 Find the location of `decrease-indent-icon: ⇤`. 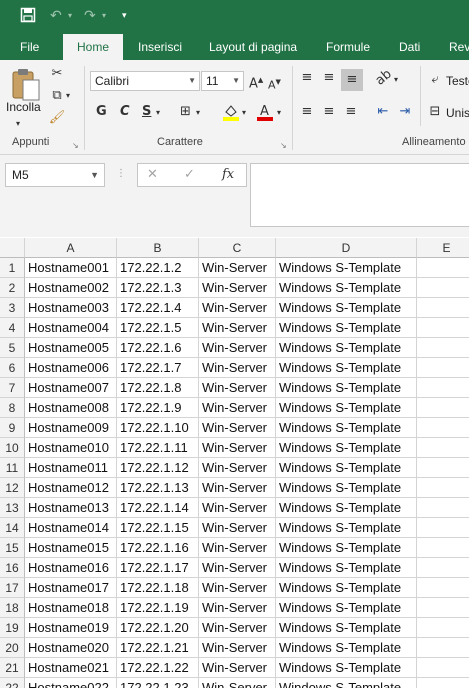

decrease-indent-icon: ⇤ is located at coordinates (383, 112).